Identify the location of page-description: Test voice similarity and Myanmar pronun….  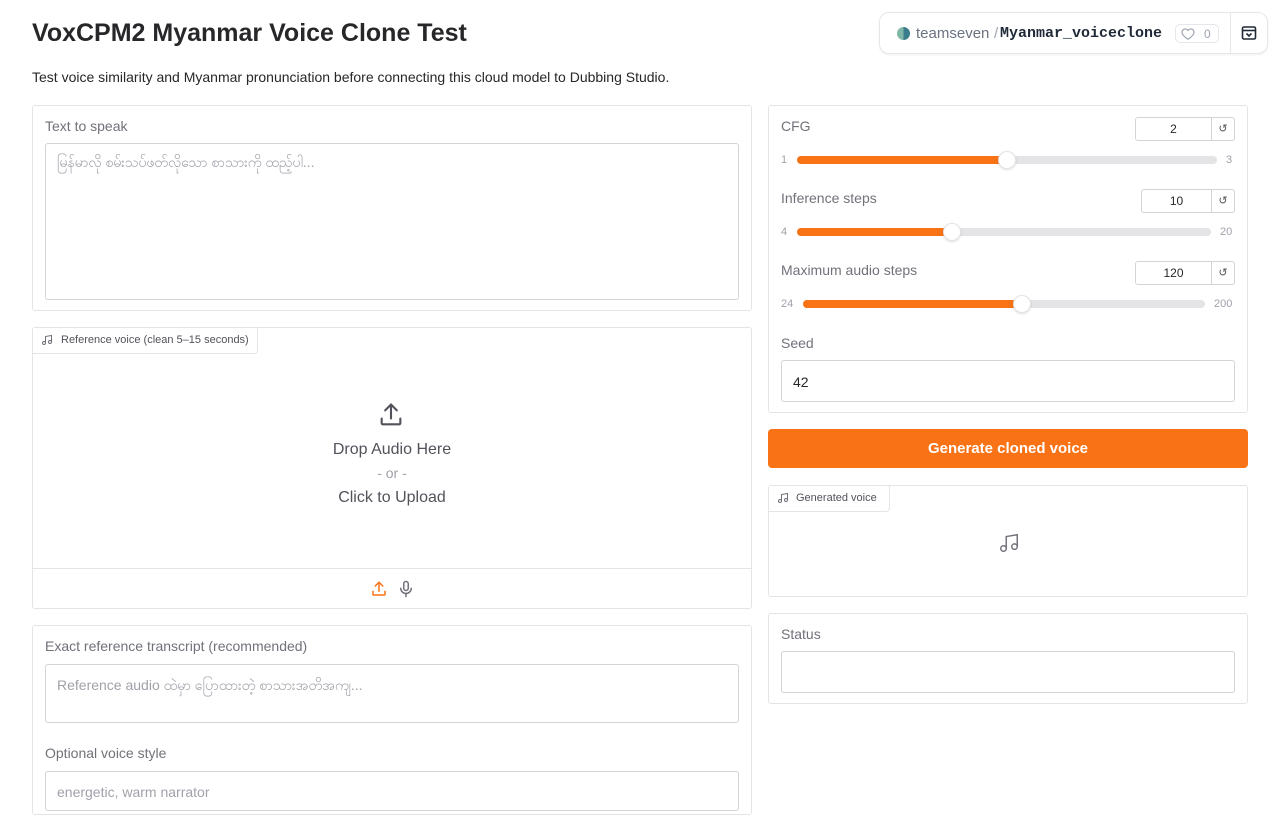
(351, 77).